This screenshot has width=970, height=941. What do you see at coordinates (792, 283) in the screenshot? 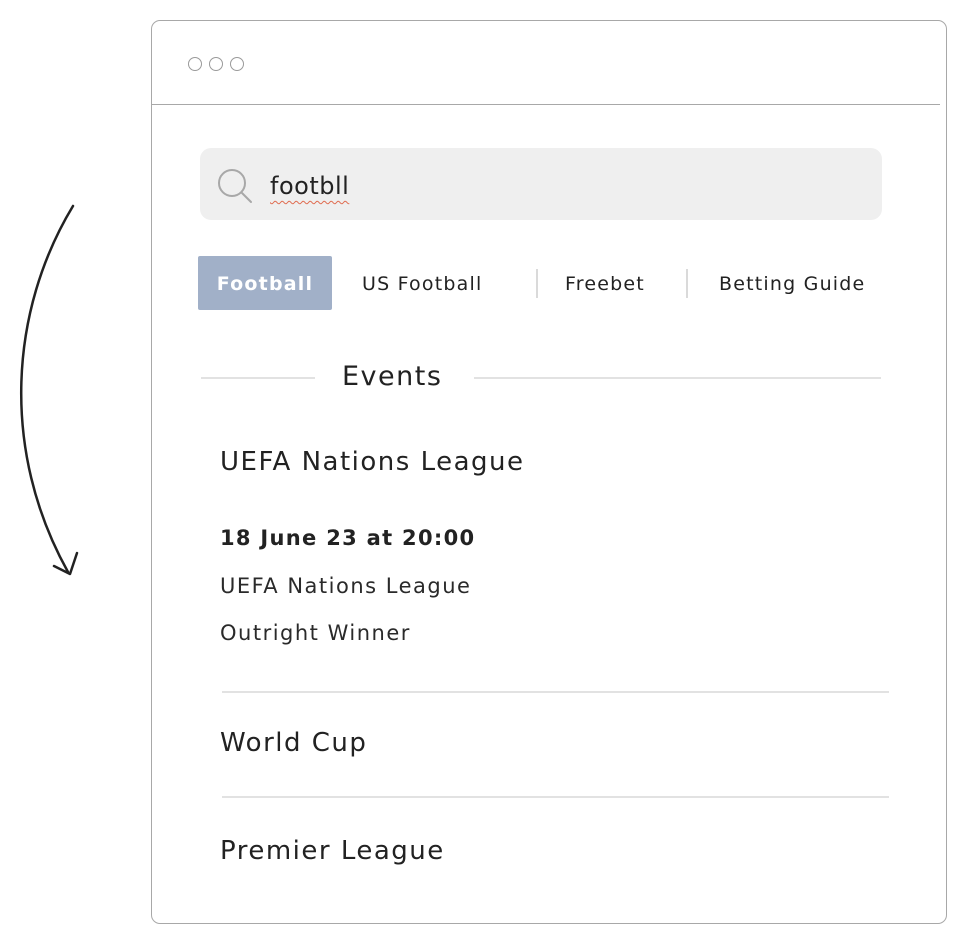
I see `tab-betting-guide: Betting Guide` at bounding box center [792, 283].